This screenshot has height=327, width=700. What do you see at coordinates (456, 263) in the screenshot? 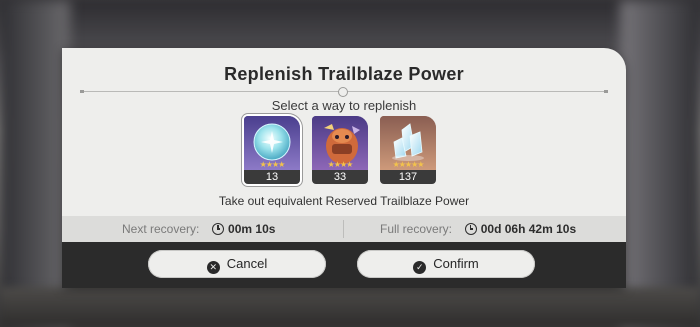
I see `confirm-label: Confirm` at bounding box center [456, 263].